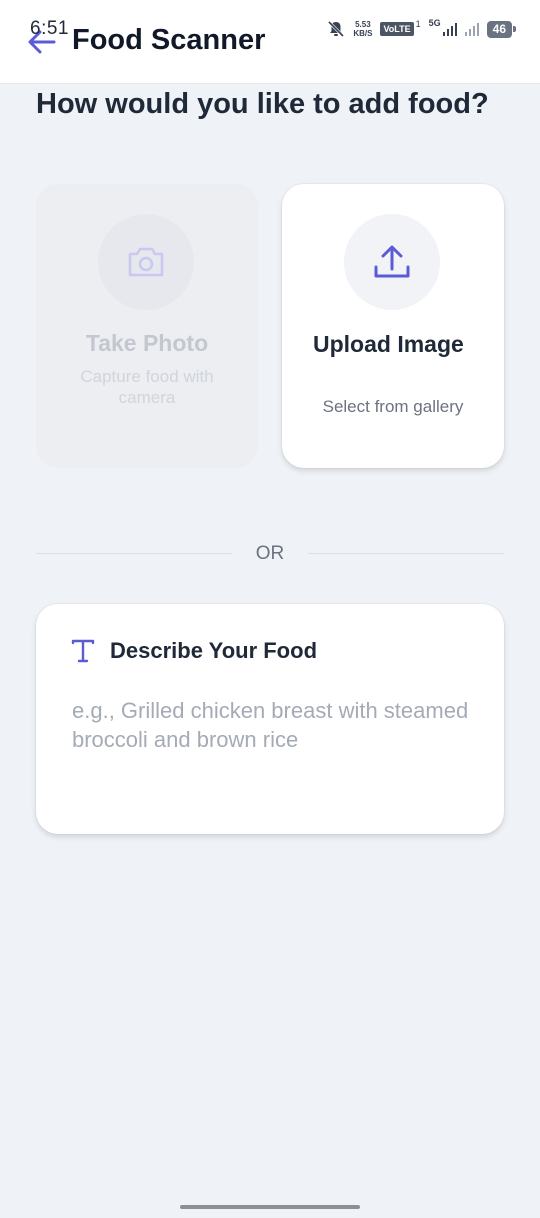 This screenshot has width=540, height=1218. I want to click on take-photo-title: Take Photo, so click(147, 343).